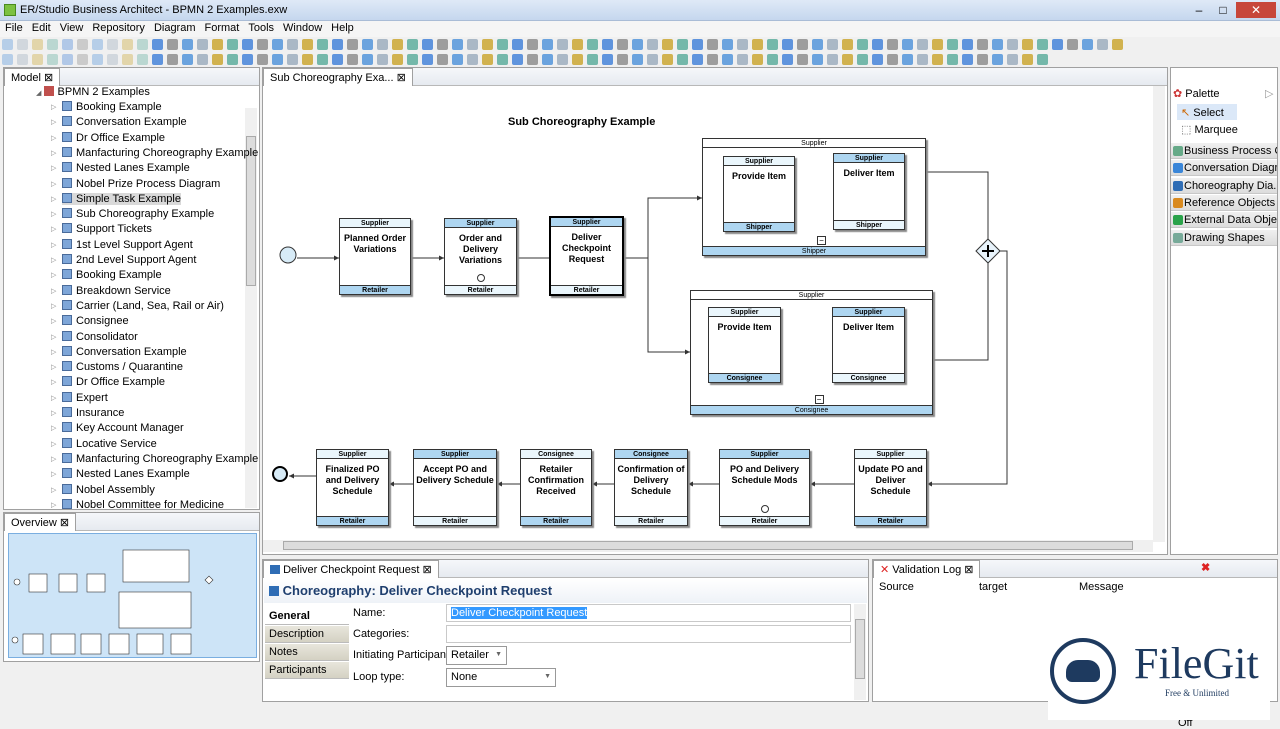 Image resolution: width=1280 pixels, height=729 pixels. Describe the element at coordinates (860, 652) in the screenshot. I see `properties-scrollbar` at that location.